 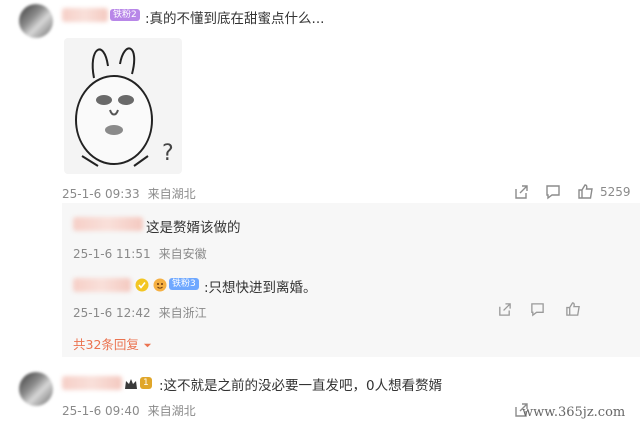 I want to click on comment-meta: 25-1-6 09:33 来自湖北, so click(x=133, y=193).